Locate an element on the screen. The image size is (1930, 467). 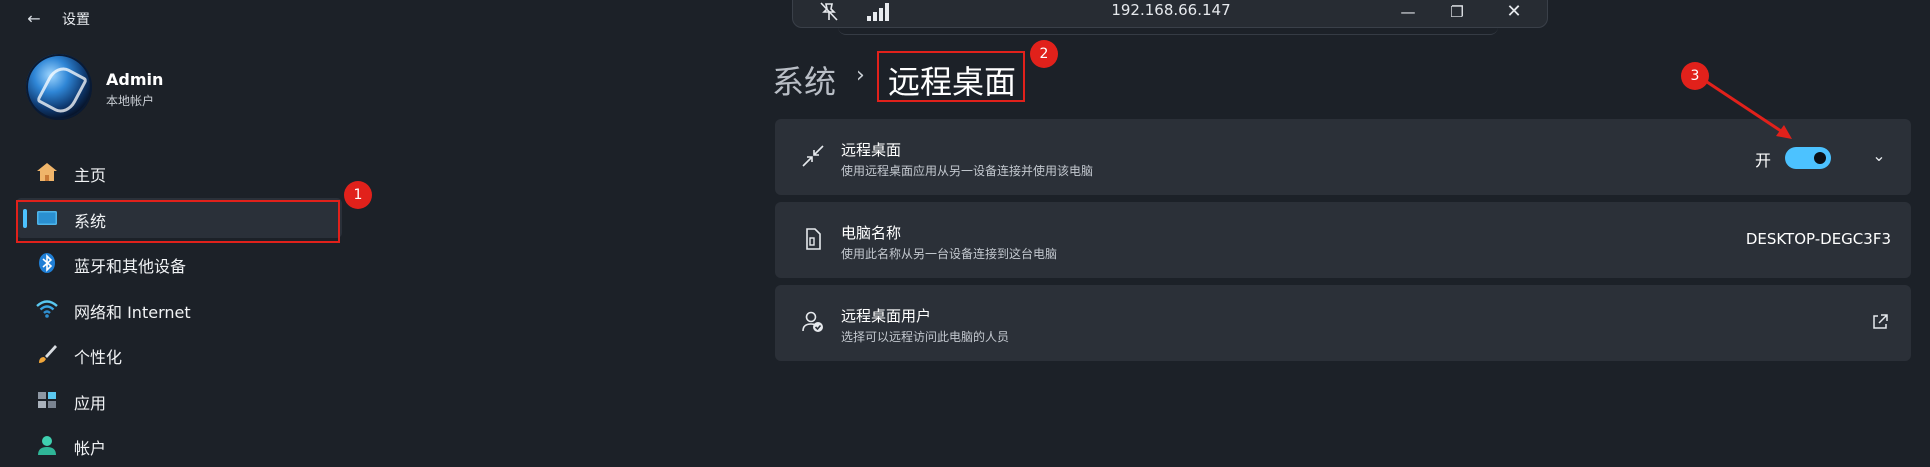
chevron-down-icon: ⌄ is located at coordinates (1879, 156).